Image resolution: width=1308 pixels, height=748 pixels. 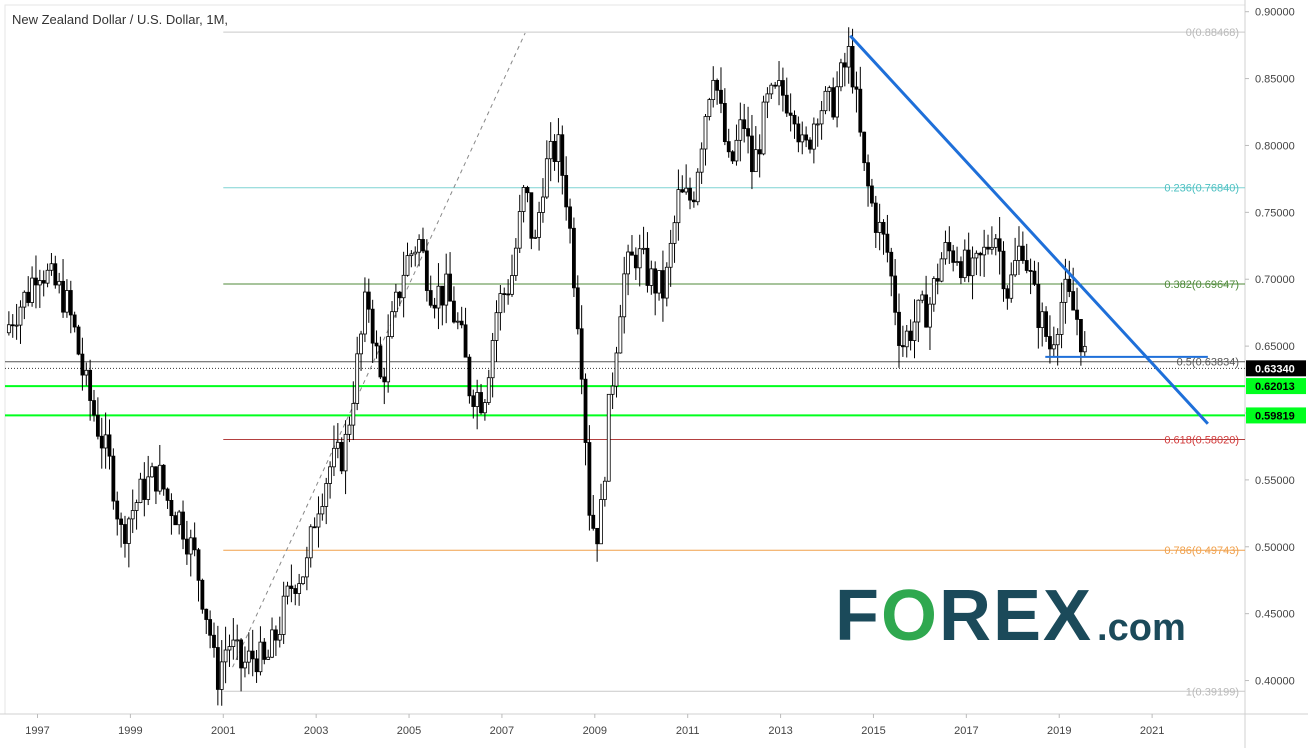 What do you see at coordinates (1275, 682) in the screenshot?
I see `y-tick-label: 0.40000` at bounding box center [1275, 682].